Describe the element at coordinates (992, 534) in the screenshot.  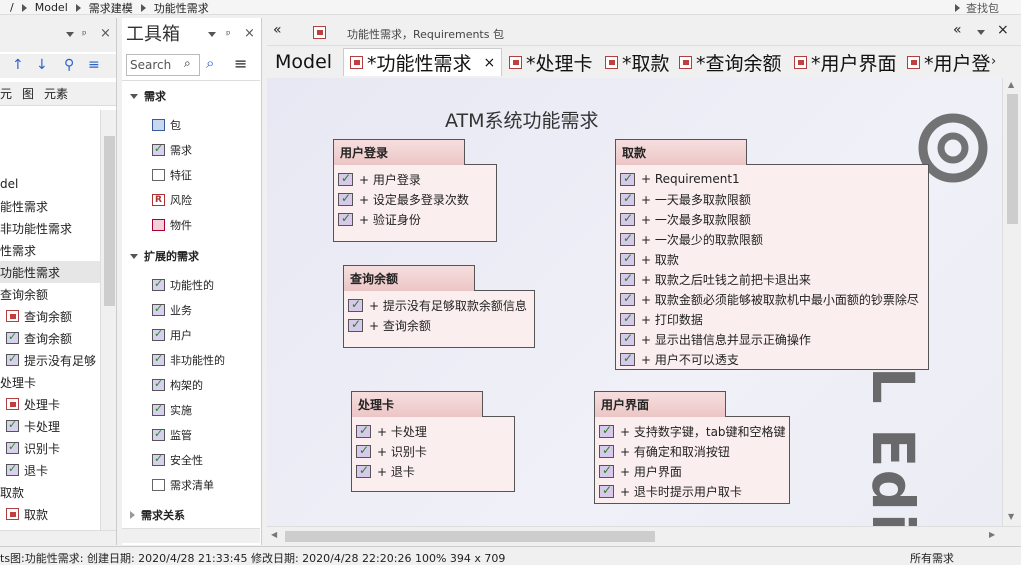
I see `scroll-right-icon: ▶` at that location.